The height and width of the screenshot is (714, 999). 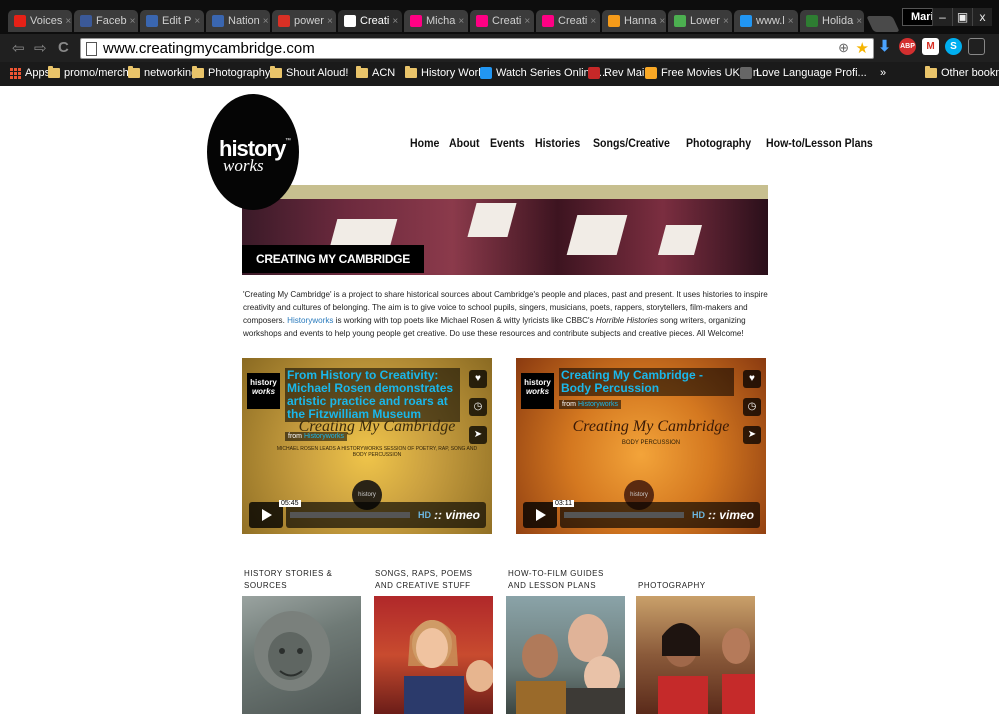 I want to click on children-clapping-image, so click(x=695, y=655).